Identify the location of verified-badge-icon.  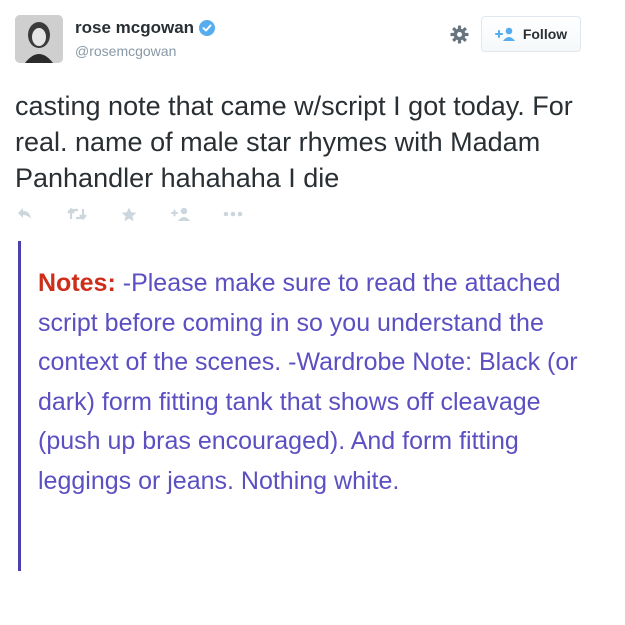
(207, 28).